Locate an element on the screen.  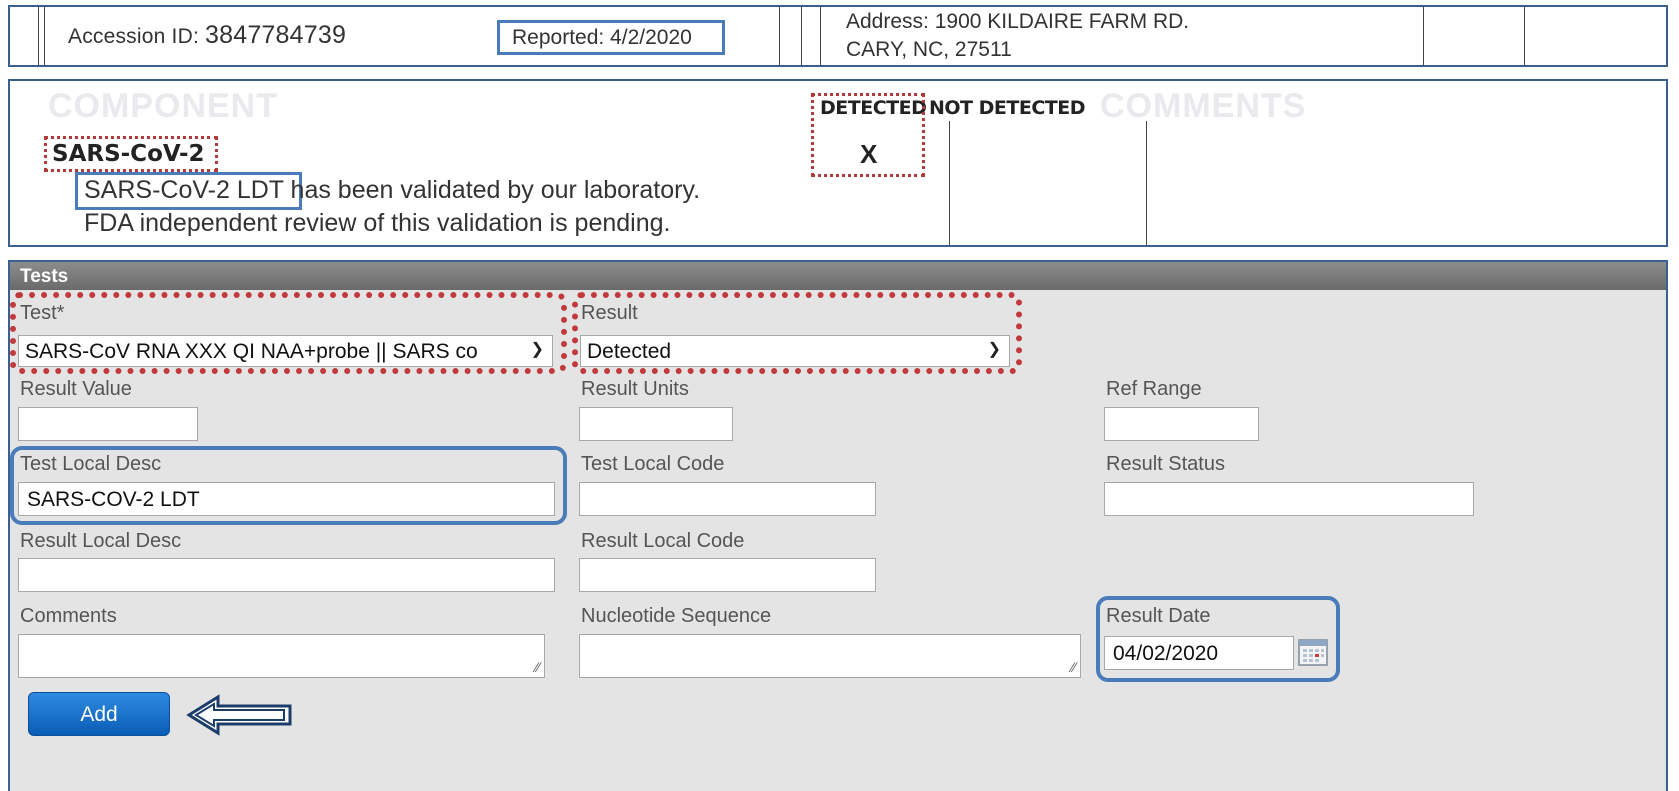
accession-label: Accession ID: is located at coordinates (137, 36).